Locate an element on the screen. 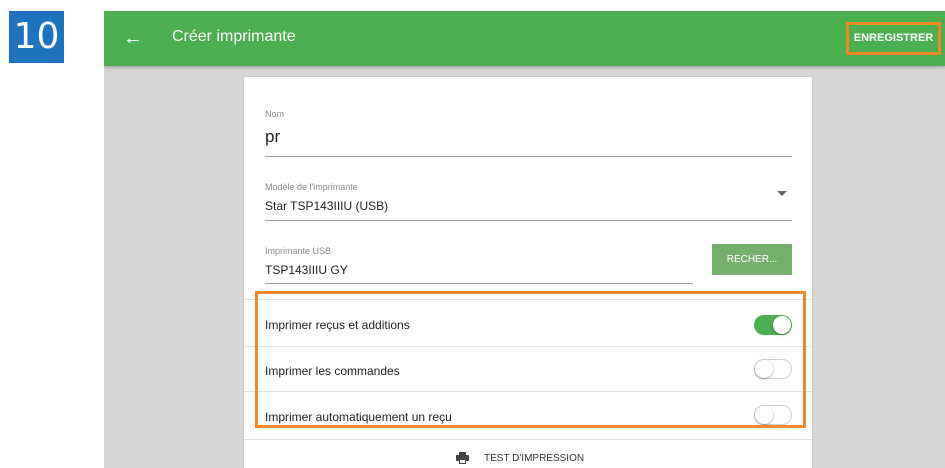  name-field: pr is located at coordinates (272, 137).